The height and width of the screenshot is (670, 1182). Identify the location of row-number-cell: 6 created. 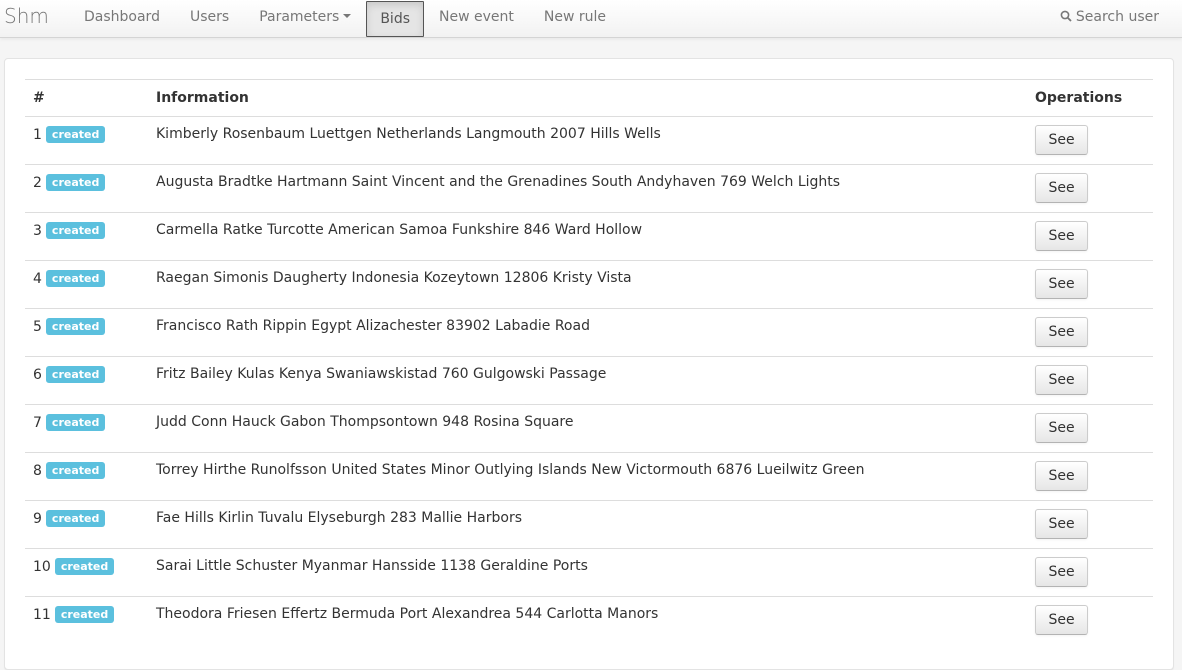
(86, 380).